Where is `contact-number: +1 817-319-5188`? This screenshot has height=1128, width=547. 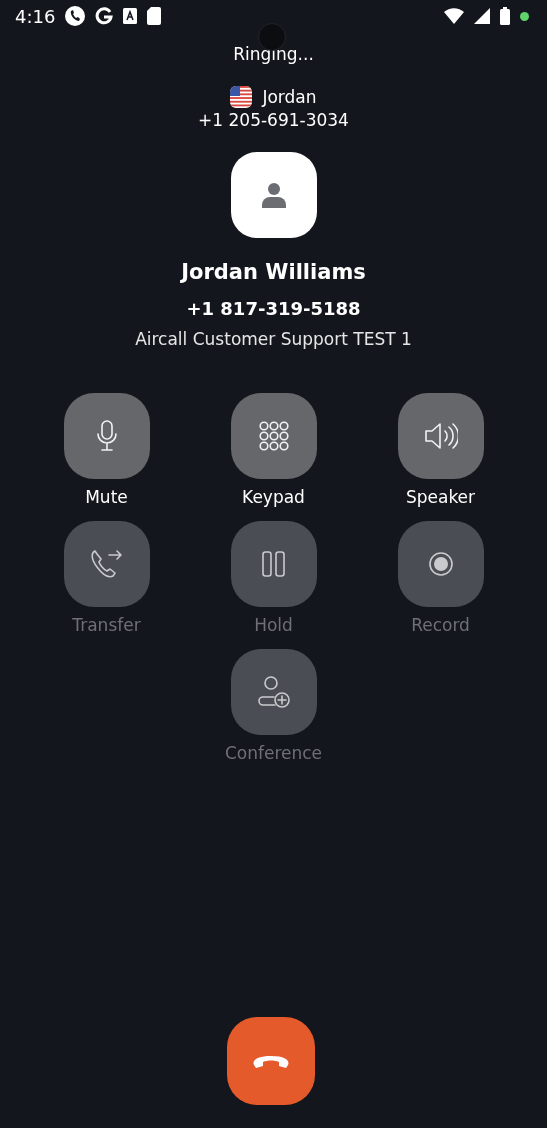
contact-number: +1 817-319-5188 is located at coordinates (273, 308).